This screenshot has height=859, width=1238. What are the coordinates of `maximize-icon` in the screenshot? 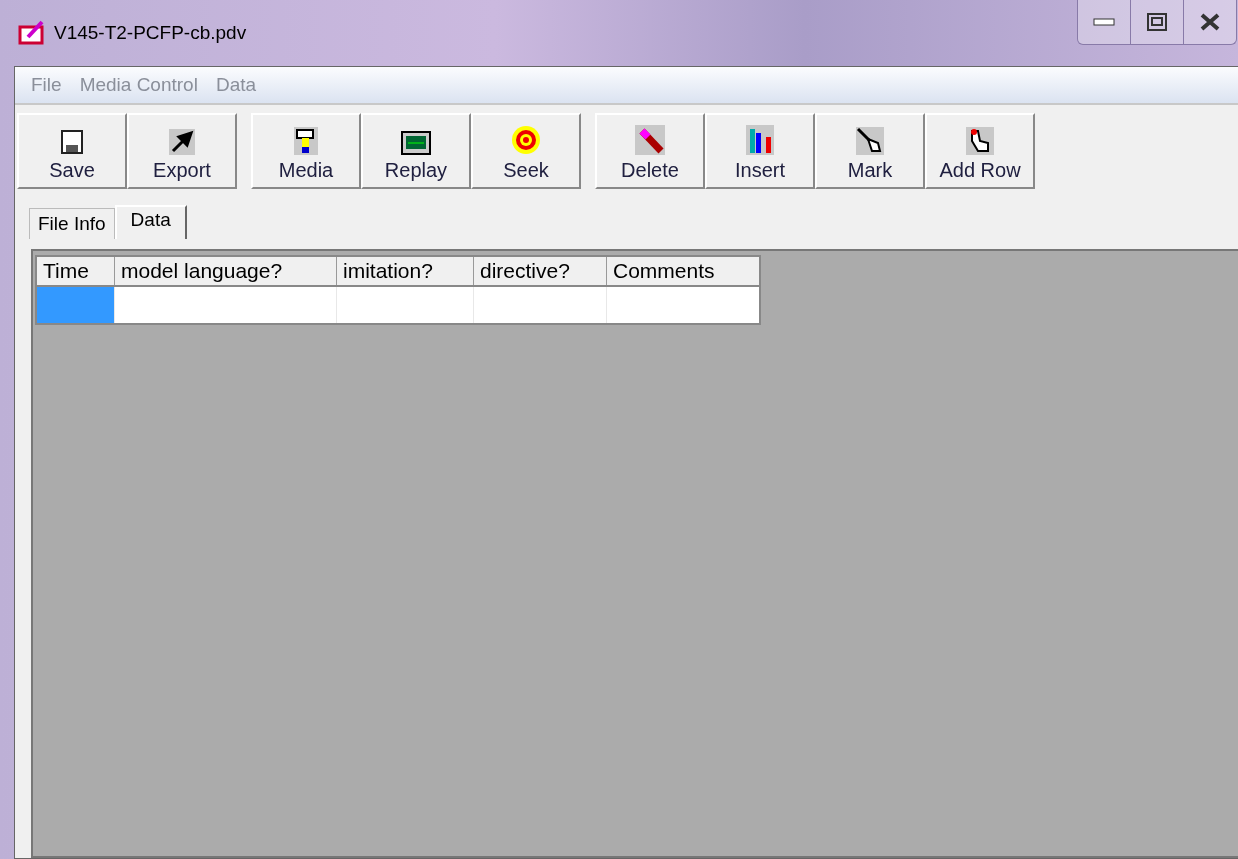 It's located at (1157, 22).